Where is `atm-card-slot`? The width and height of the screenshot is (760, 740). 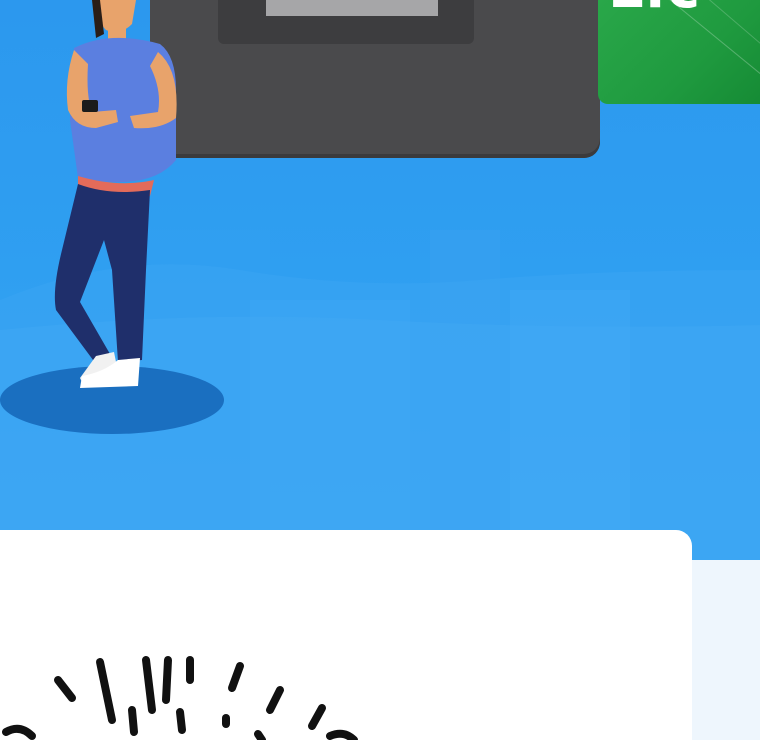 atm-card-slot is located at coordinates (352, 8).